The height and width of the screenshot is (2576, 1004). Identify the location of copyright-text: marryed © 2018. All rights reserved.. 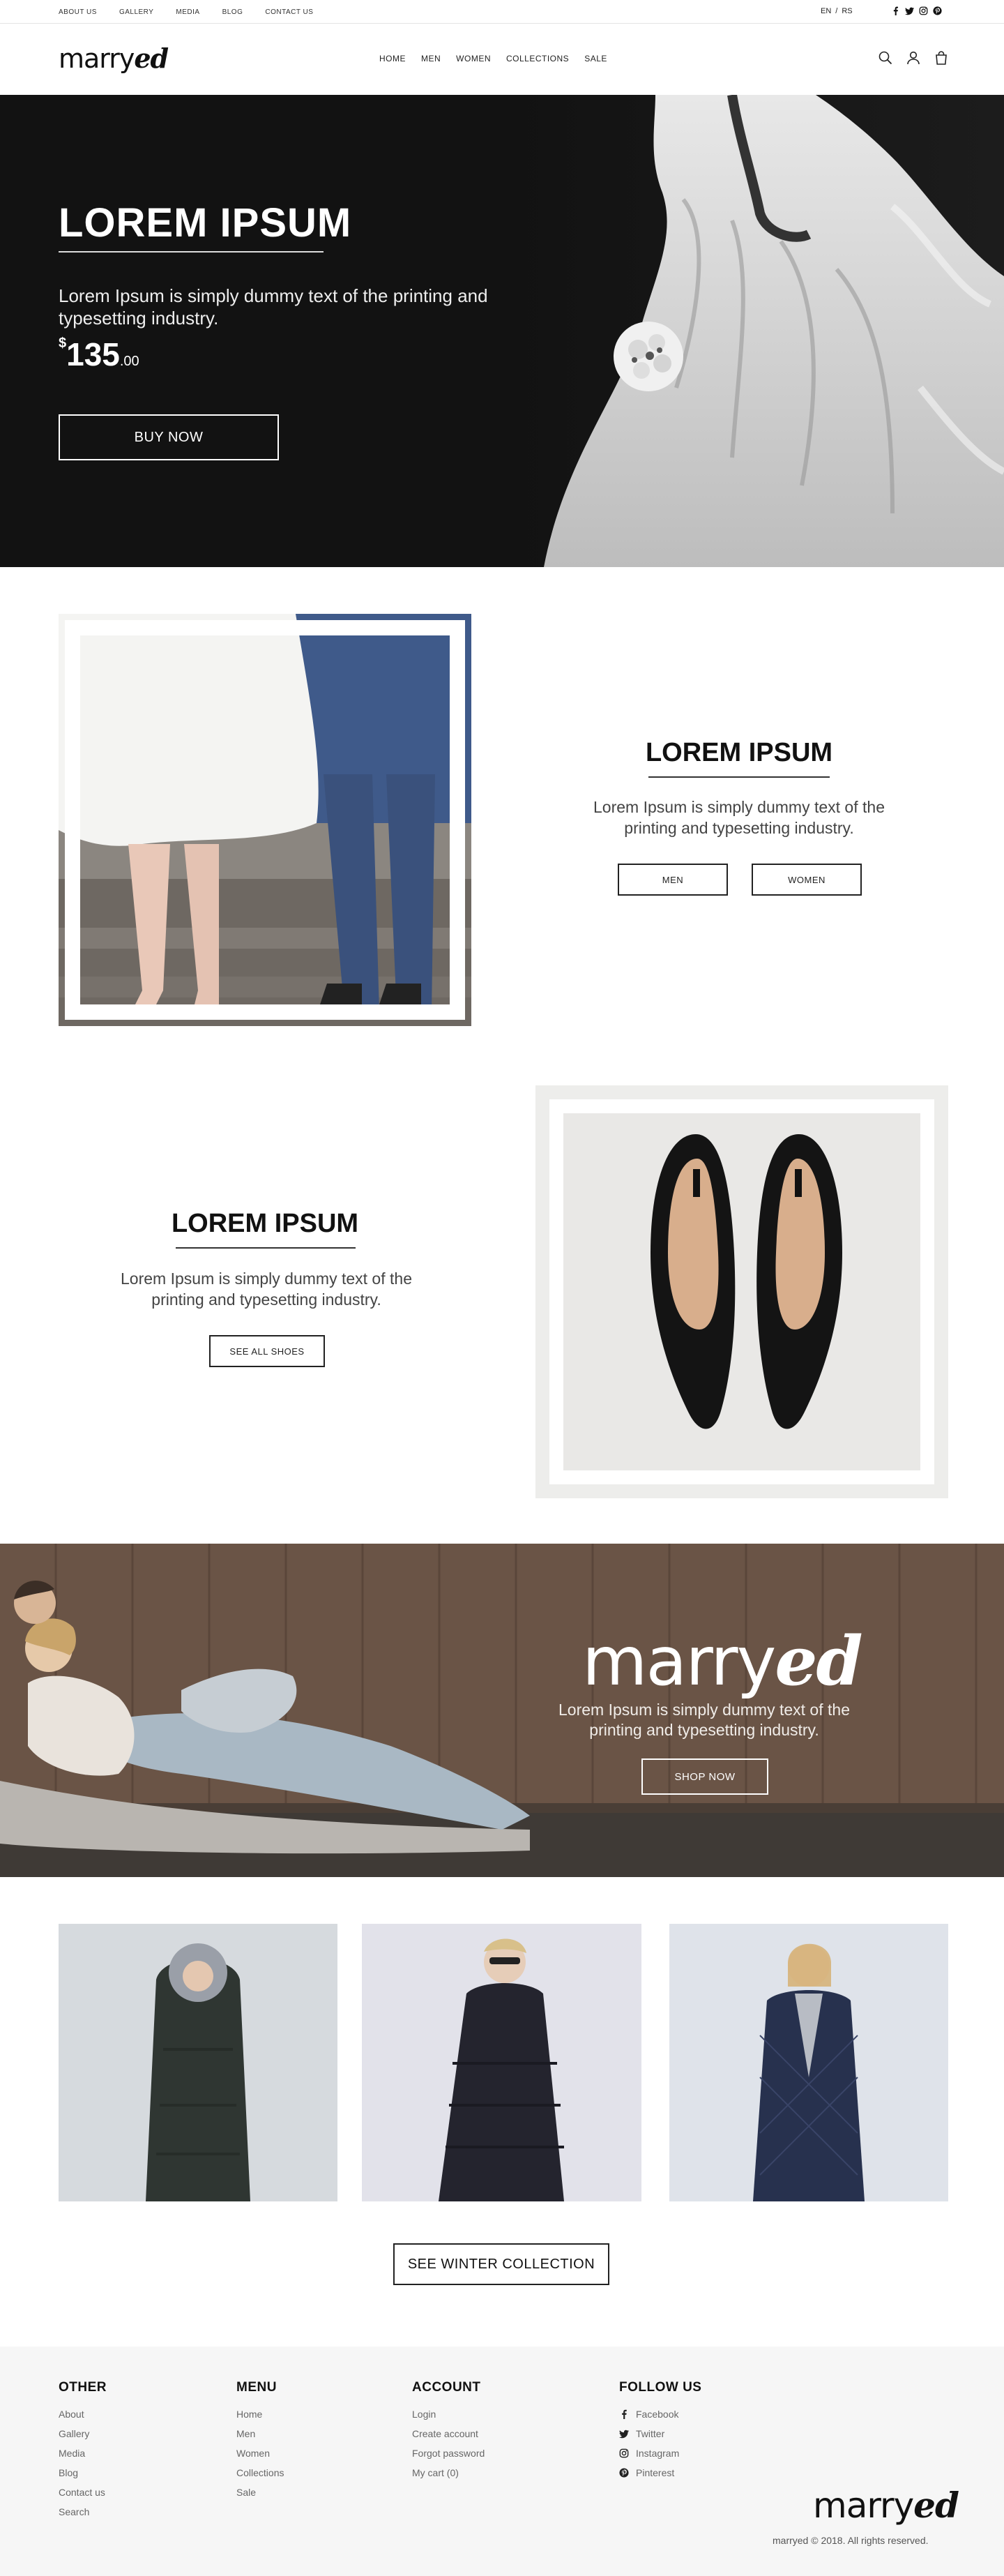
(851, 2540).